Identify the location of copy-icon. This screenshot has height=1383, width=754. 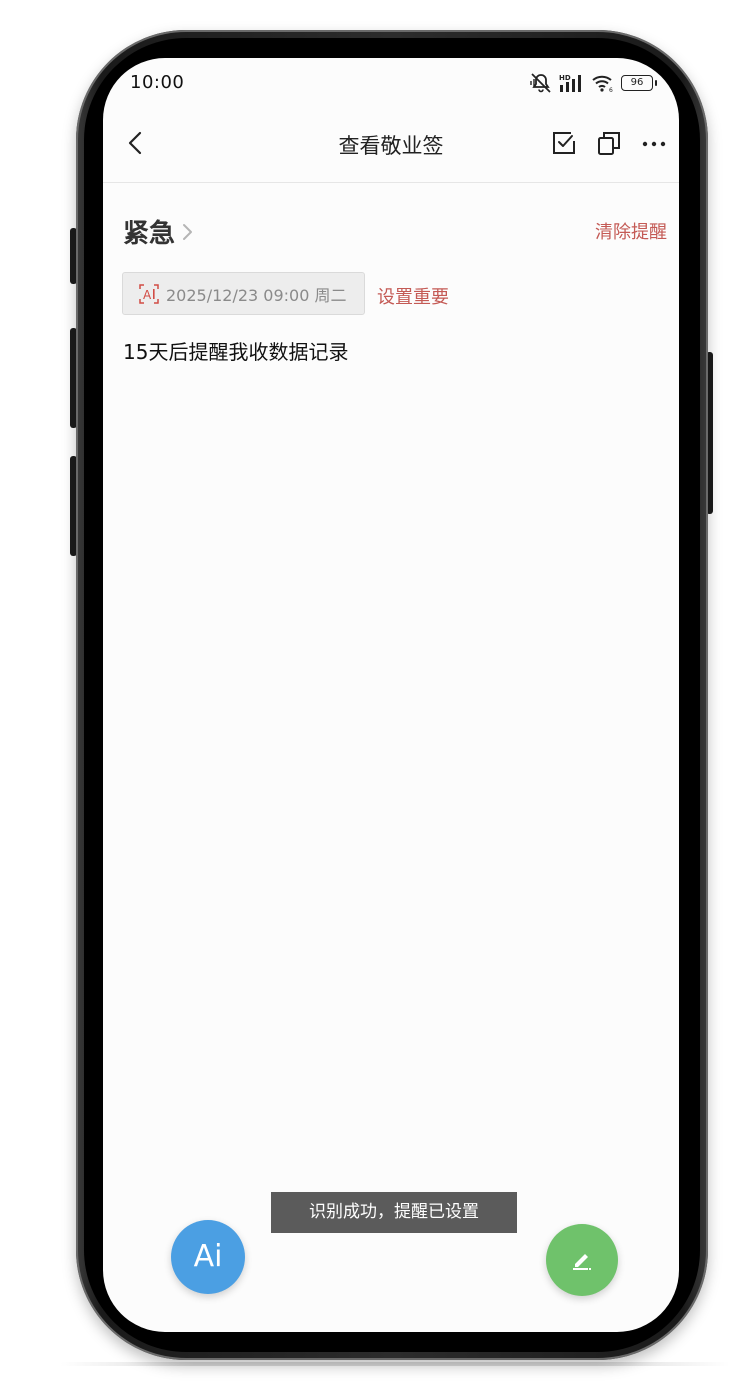
(609, 143).